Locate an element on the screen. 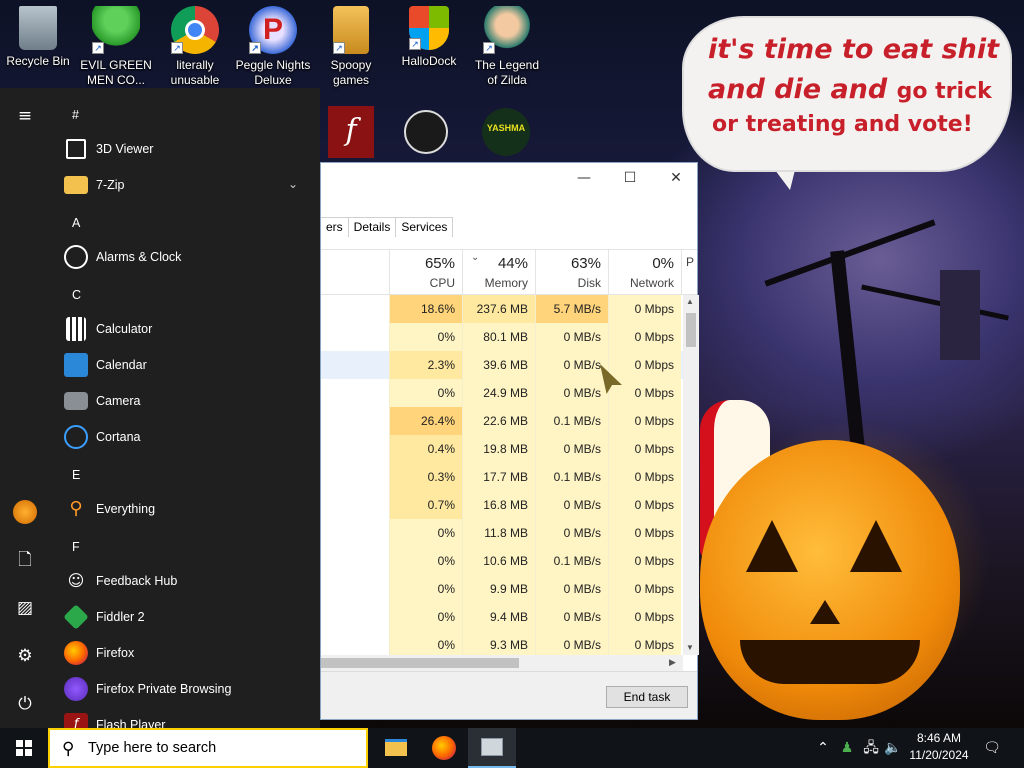  desktop-icon-peggle: P ↗ Peggle Nights Deluxe is located at coordinates (273, 44).